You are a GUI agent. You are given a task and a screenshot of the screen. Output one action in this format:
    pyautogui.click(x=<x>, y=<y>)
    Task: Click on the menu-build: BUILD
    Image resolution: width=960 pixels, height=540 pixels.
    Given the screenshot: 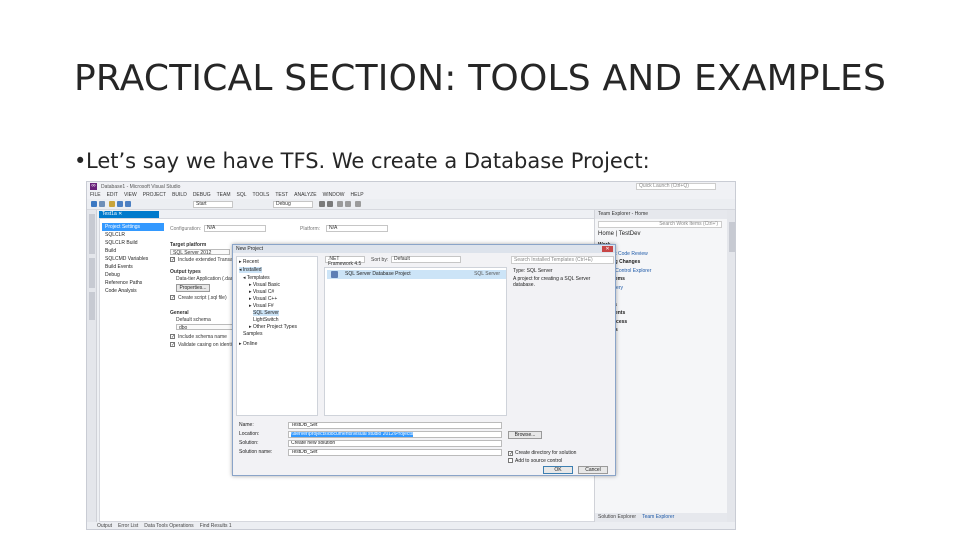 What is the action you would take?
    pyautogui.click(x=179, y=195)
    